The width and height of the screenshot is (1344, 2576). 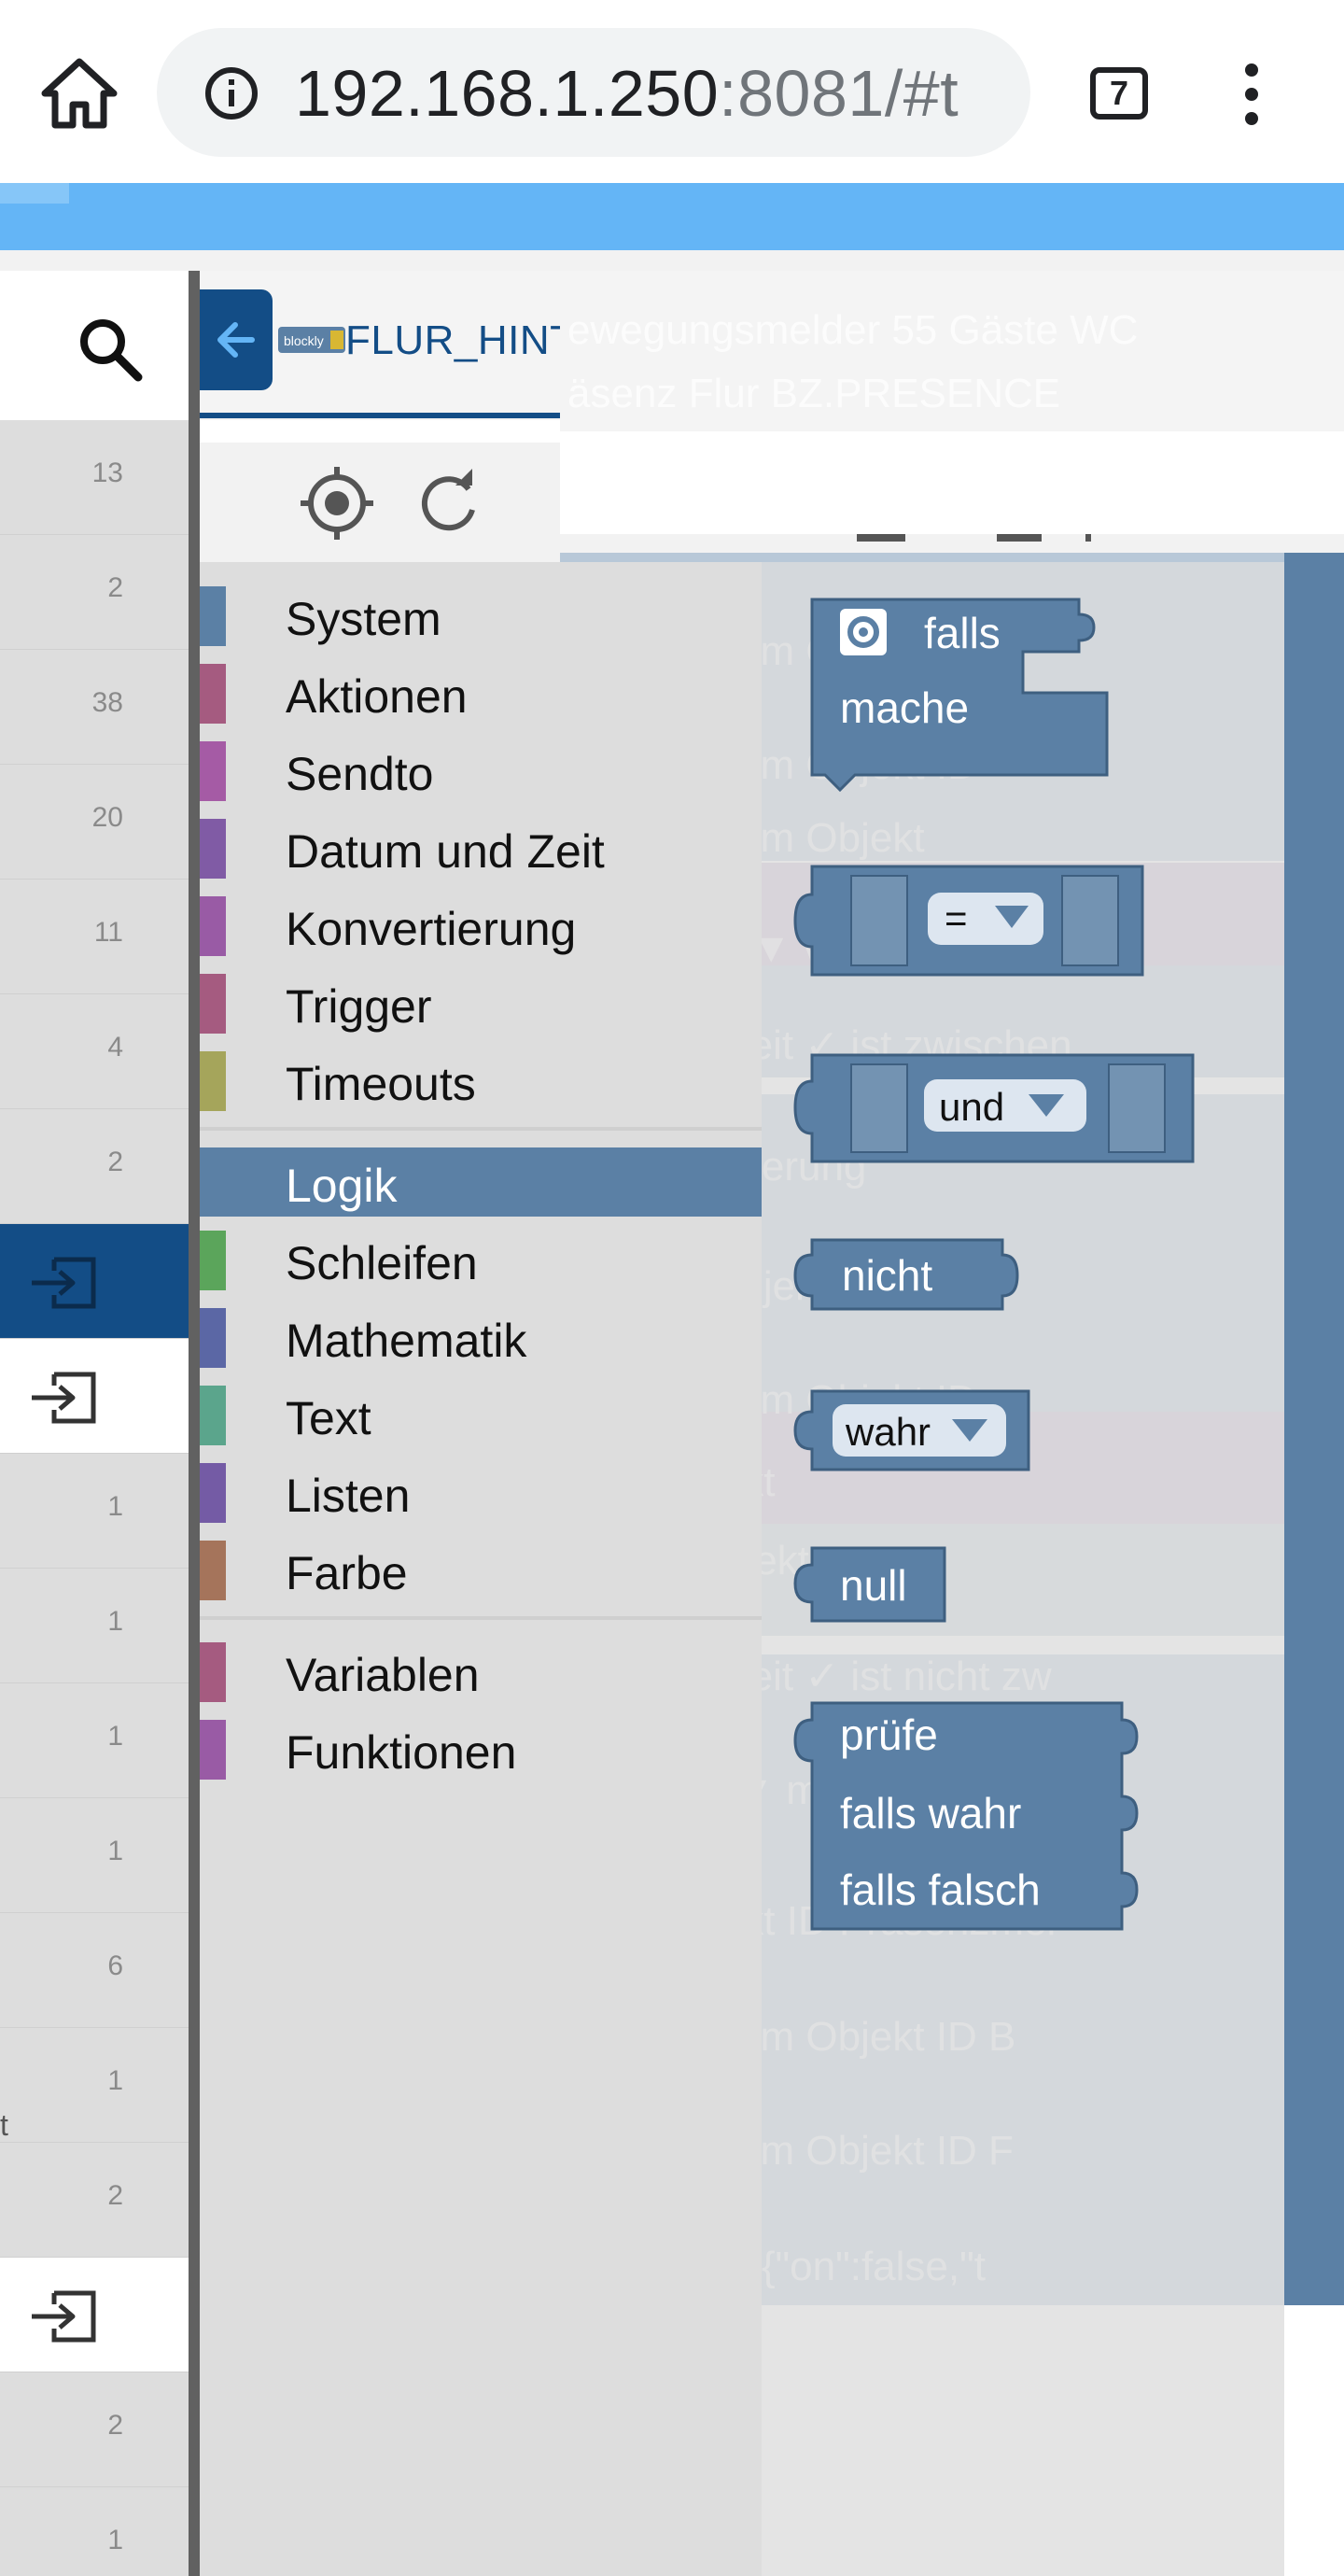 What do you see at coordinates (481, 615) in the screenshot?
I see `toolbox-category-system: System` at bounding box center [481, 615].